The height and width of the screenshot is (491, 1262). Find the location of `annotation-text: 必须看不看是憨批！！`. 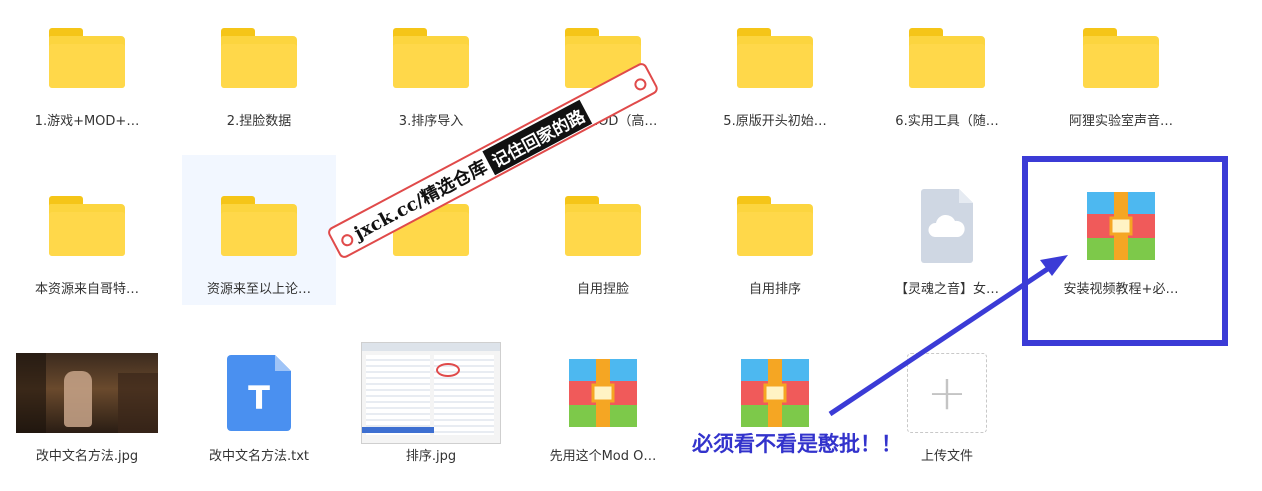

annotation-text: 必须看不看是憨批！！ is located at coordinates (797, 444).